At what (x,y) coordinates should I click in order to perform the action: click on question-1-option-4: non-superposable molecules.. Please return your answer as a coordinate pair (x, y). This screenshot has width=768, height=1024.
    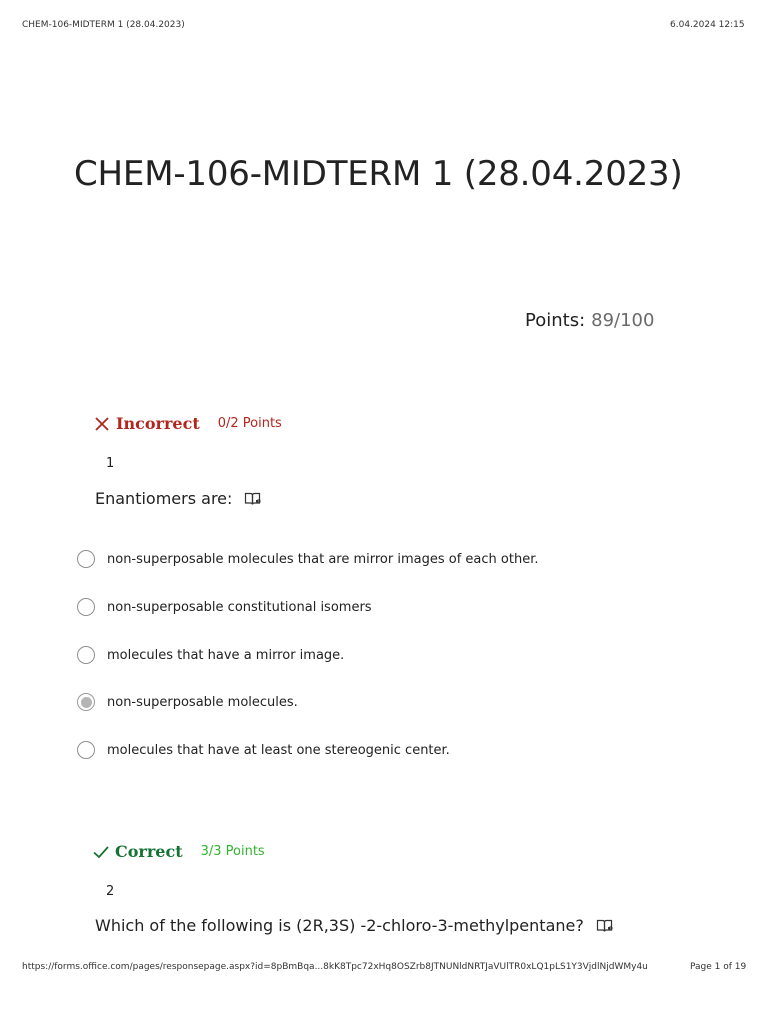
    Looking at the image, I should click on (187, 702).